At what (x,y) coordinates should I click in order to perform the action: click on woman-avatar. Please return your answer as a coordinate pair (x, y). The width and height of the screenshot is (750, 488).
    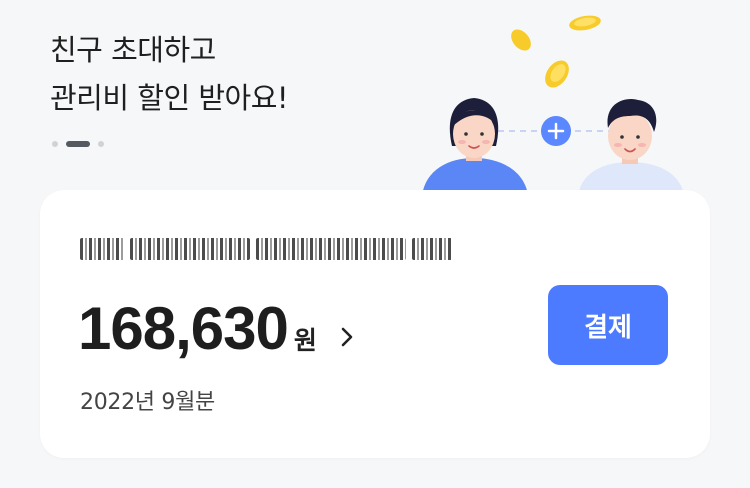
    Looking at the image, I should click on (475, 146).